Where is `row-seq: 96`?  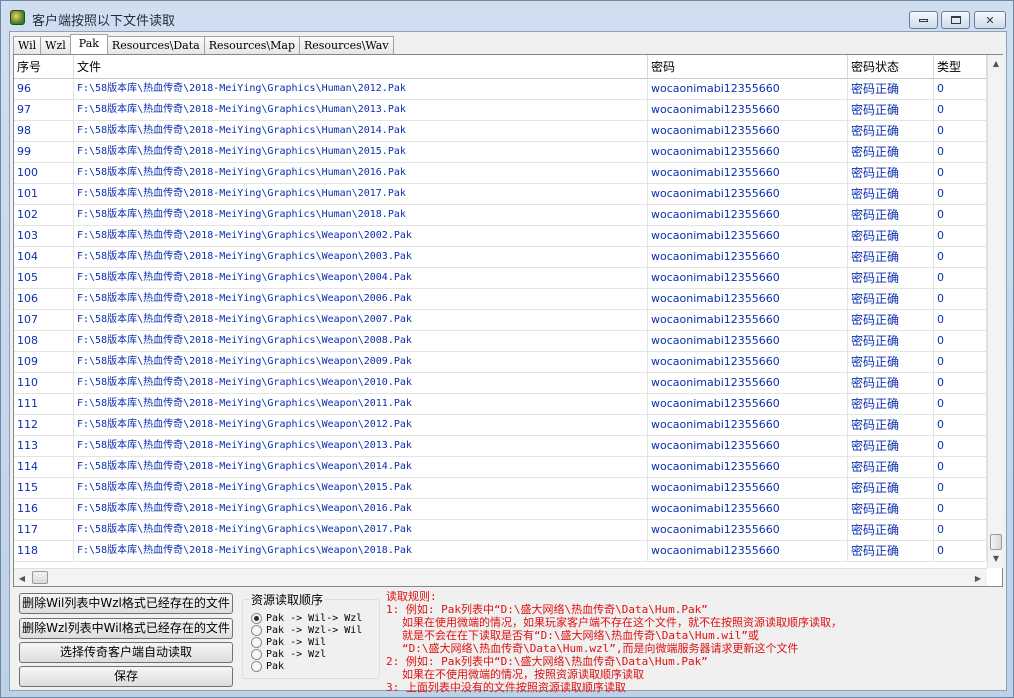
row-seq: 96 is located at coordinates (44, 89).